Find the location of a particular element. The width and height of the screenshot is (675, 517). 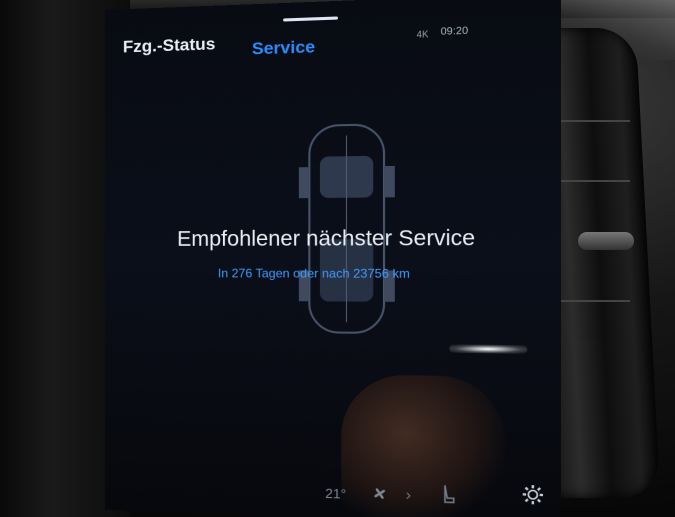

clock: 09:20 is located at coordinates (454, 31).